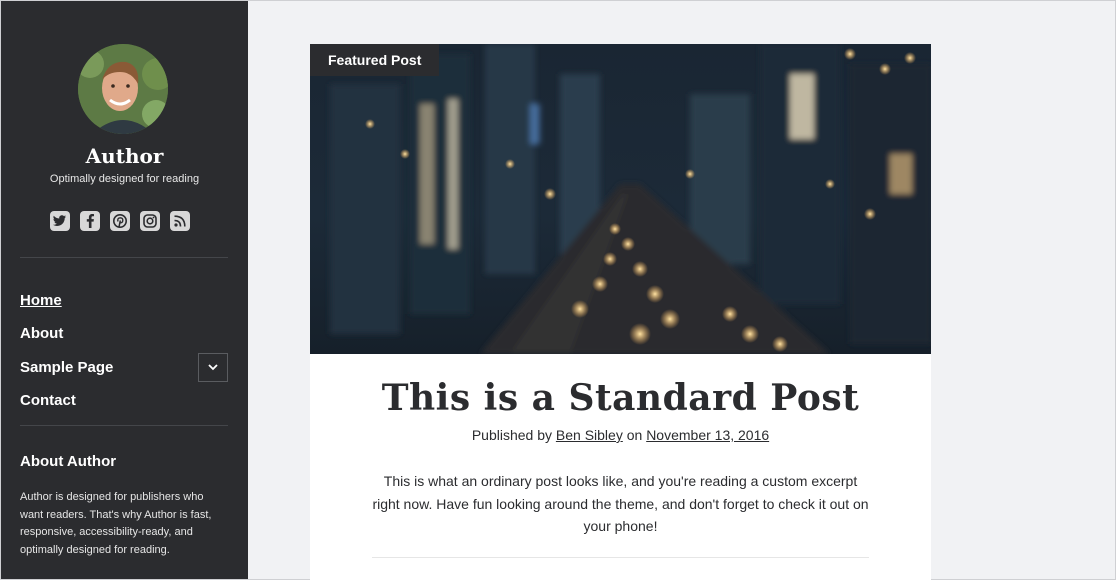 The width and height of the screenshot is (1116, 580). I want to click on primary-nav: Home About Sample Page Contact, so click(124, 351).